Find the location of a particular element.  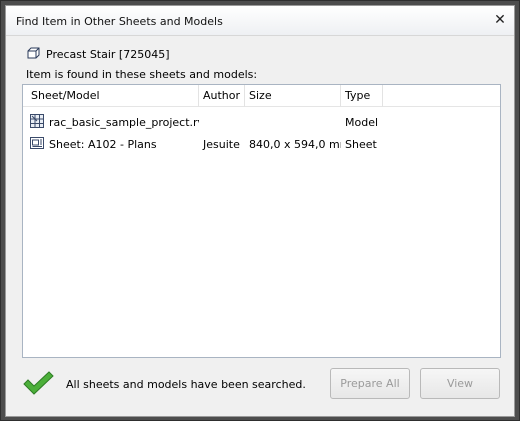

prepare-all-button: Prepare All is located at coordinates (370, 383).